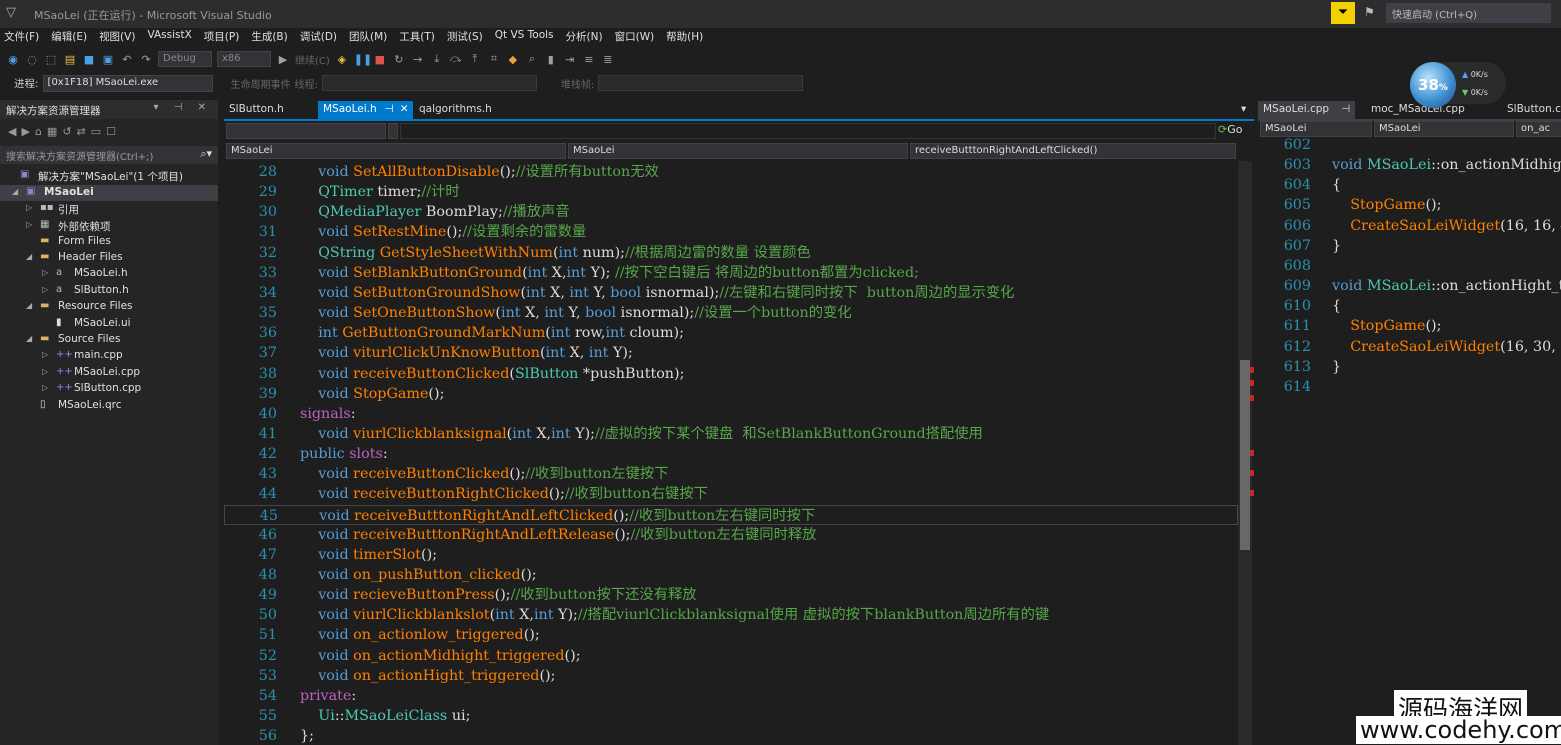 This screenshot has height=745, width=1561. I want to click on tab-overflow-icon: ▾, so click(1243, 110).